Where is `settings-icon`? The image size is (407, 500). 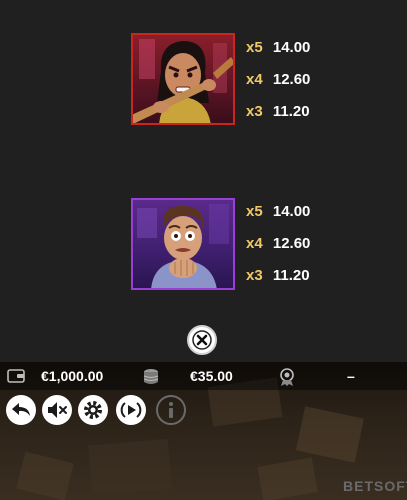 settings-icon is located at coordinates (93, 410).